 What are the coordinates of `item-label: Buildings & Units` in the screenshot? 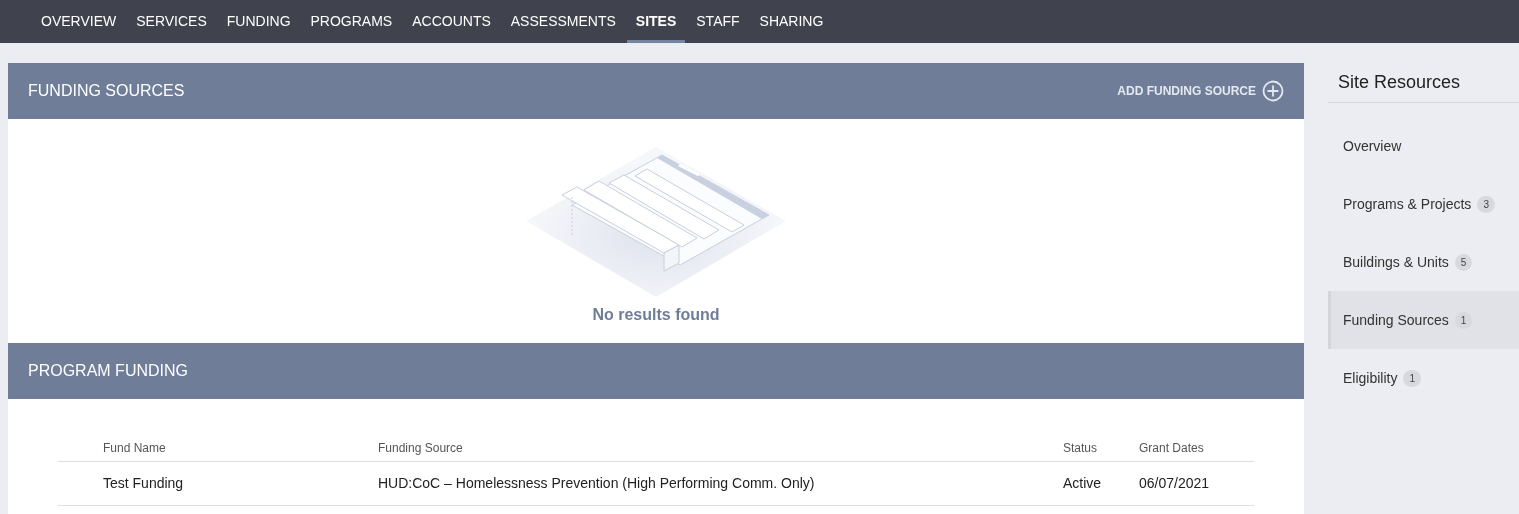 It's located at (1396, 262).